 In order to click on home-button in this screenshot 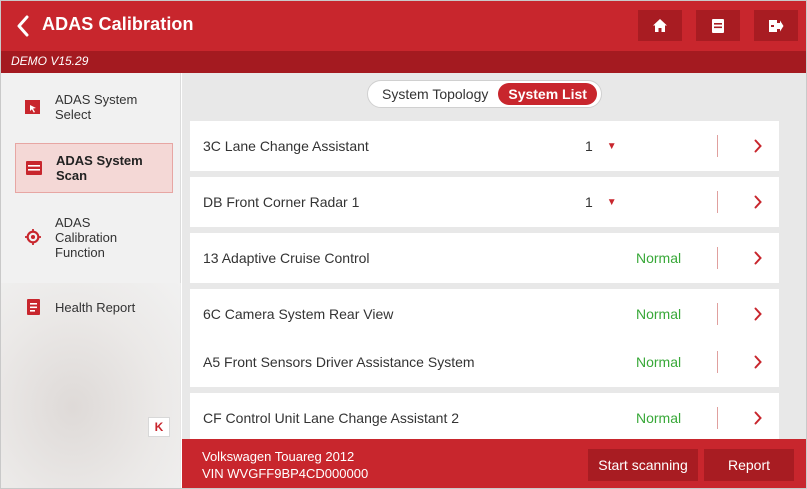, I will do `click(660, 25)`.